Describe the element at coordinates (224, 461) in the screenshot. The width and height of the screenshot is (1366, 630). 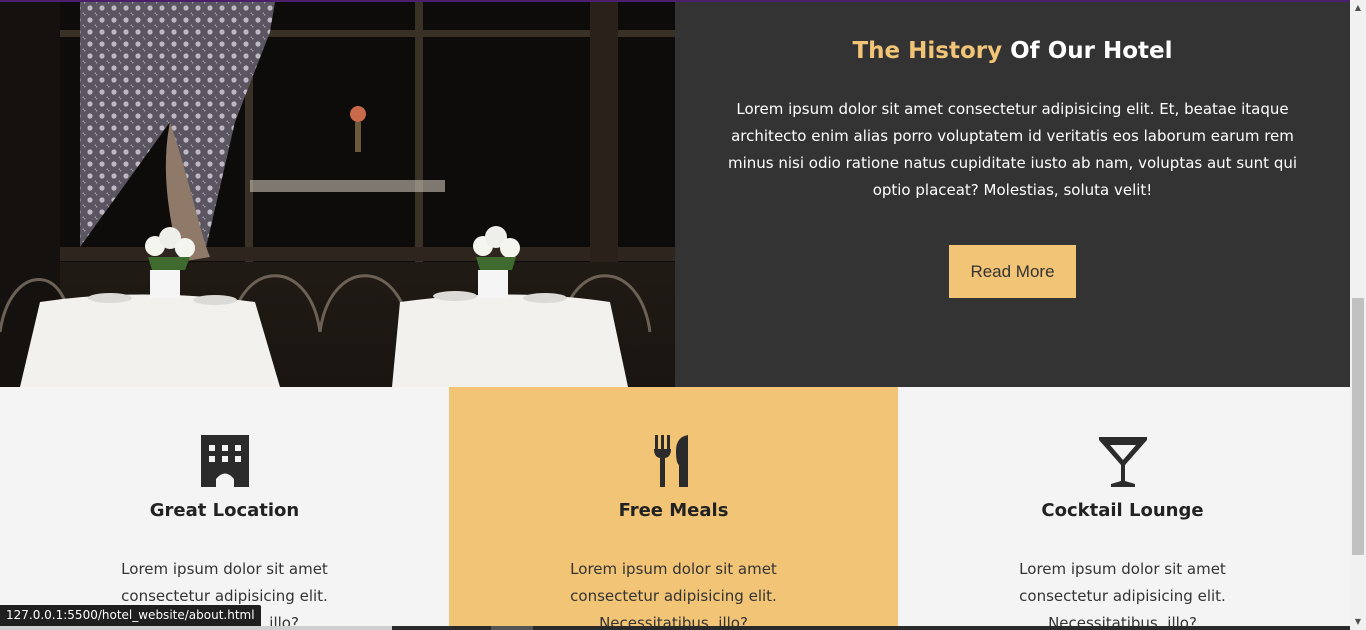
I see `hotel-icon` at that location.